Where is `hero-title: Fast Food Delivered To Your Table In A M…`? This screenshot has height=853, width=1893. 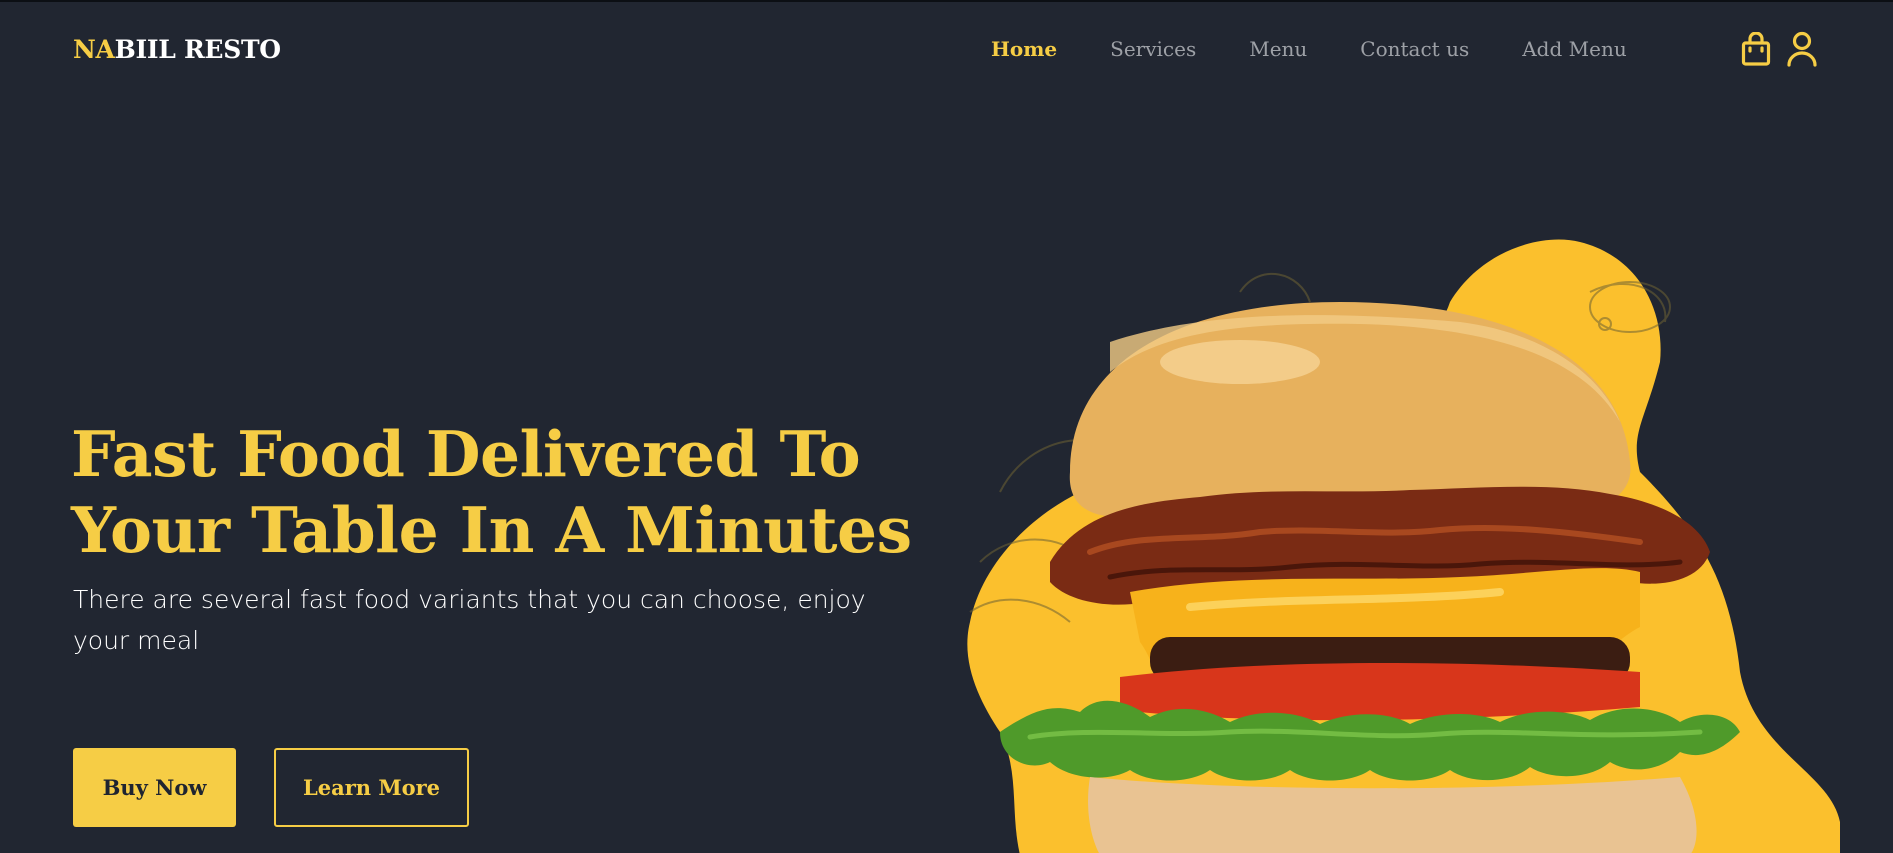
hero-title: Fast Food Delivered To Your Table In A M… is located at coordinates (491, 492).